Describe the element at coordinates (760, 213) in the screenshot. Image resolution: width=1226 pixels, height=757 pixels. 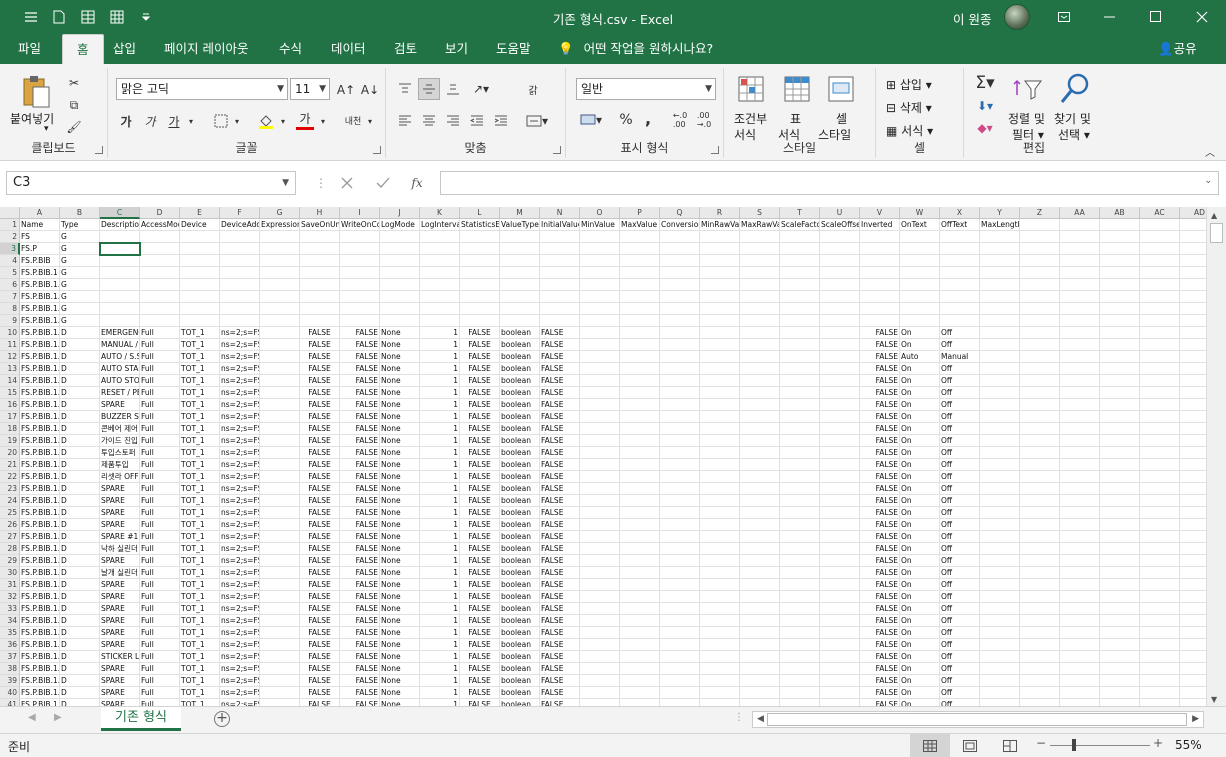
I see `column-header: S` at that location.